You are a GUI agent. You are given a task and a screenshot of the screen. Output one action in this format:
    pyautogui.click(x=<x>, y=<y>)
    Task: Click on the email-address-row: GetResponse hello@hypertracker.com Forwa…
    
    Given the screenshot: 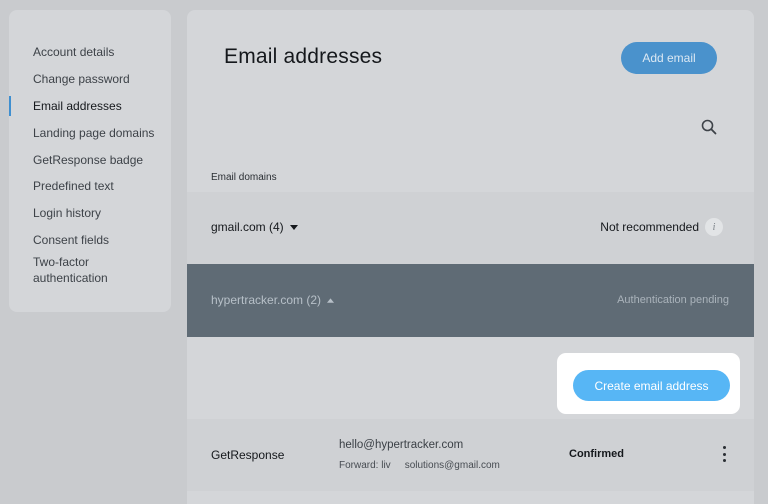 What is the action you would take?
    pyautogui.click(x=470, y=455)
    